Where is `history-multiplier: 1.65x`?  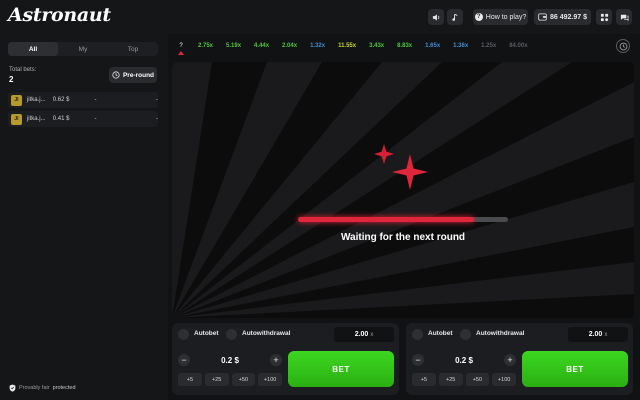 history-multiplier: 1.65x is located at coordinates (433, 46).